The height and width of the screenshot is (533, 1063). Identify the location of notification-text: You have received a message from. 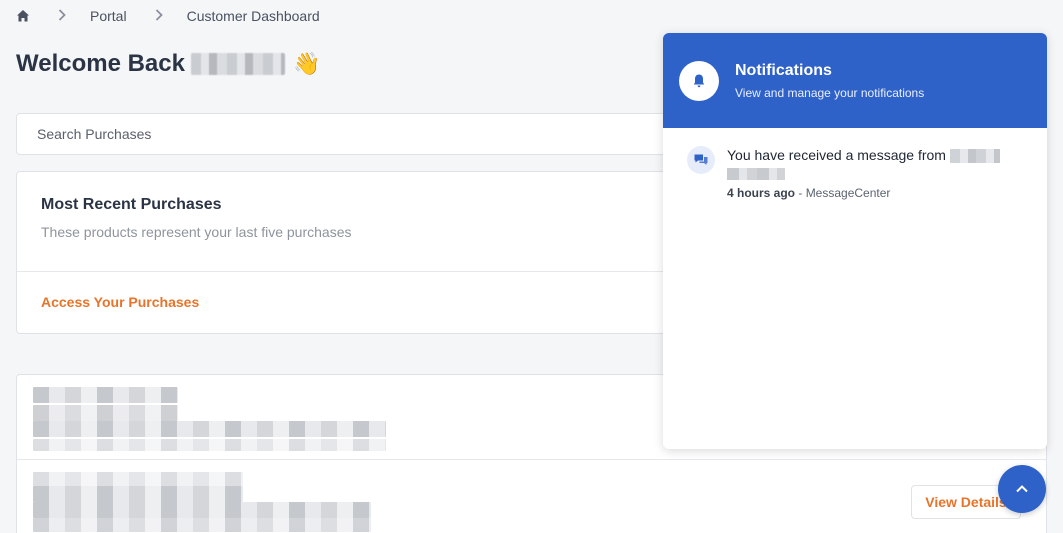
(863, 163).